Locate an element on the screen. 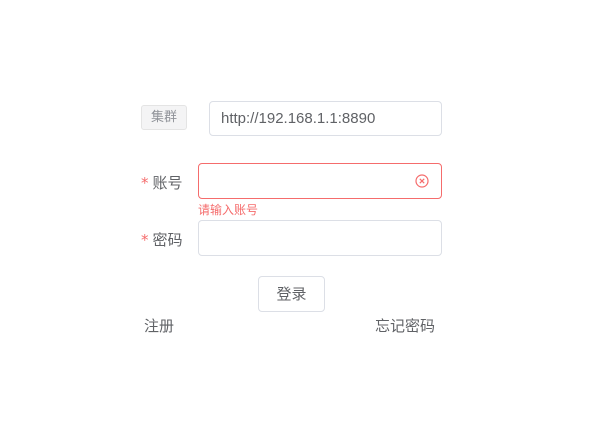 The height and width of the screenshot is (440, 607). password-input is located at coordinates (320, 238).